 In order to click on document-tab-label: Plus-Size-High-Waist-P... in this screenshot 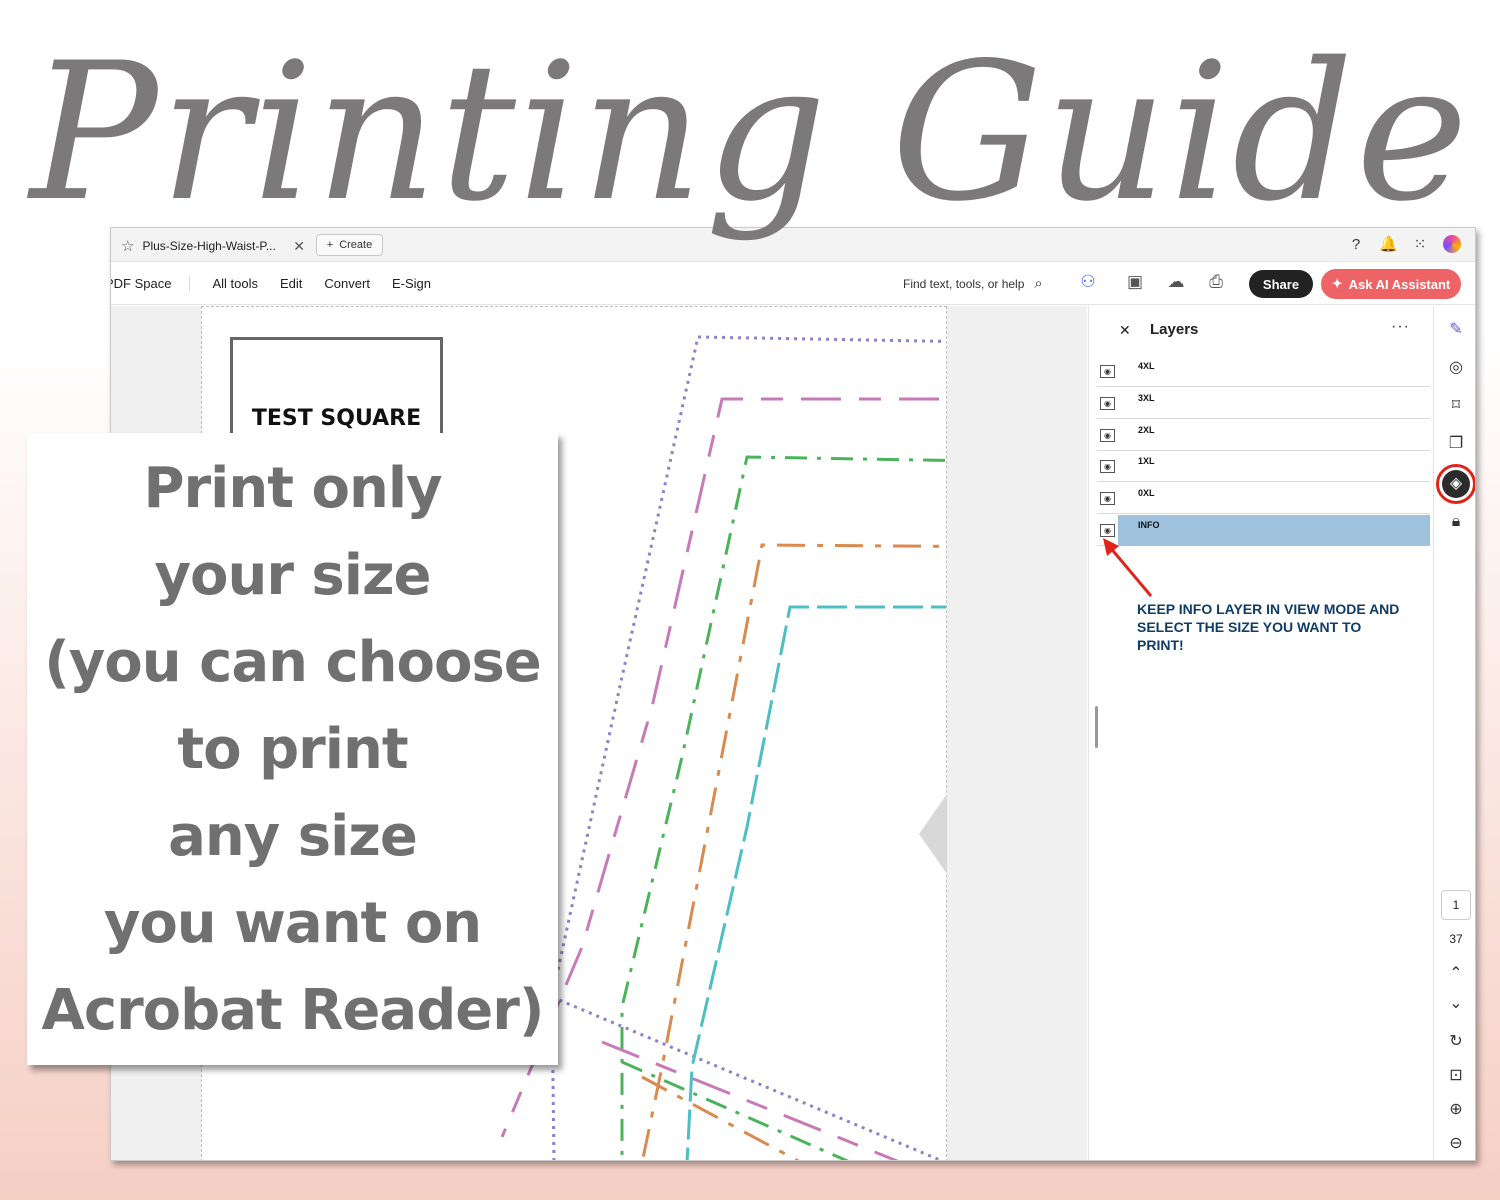, I will do `click(209, 246)`.